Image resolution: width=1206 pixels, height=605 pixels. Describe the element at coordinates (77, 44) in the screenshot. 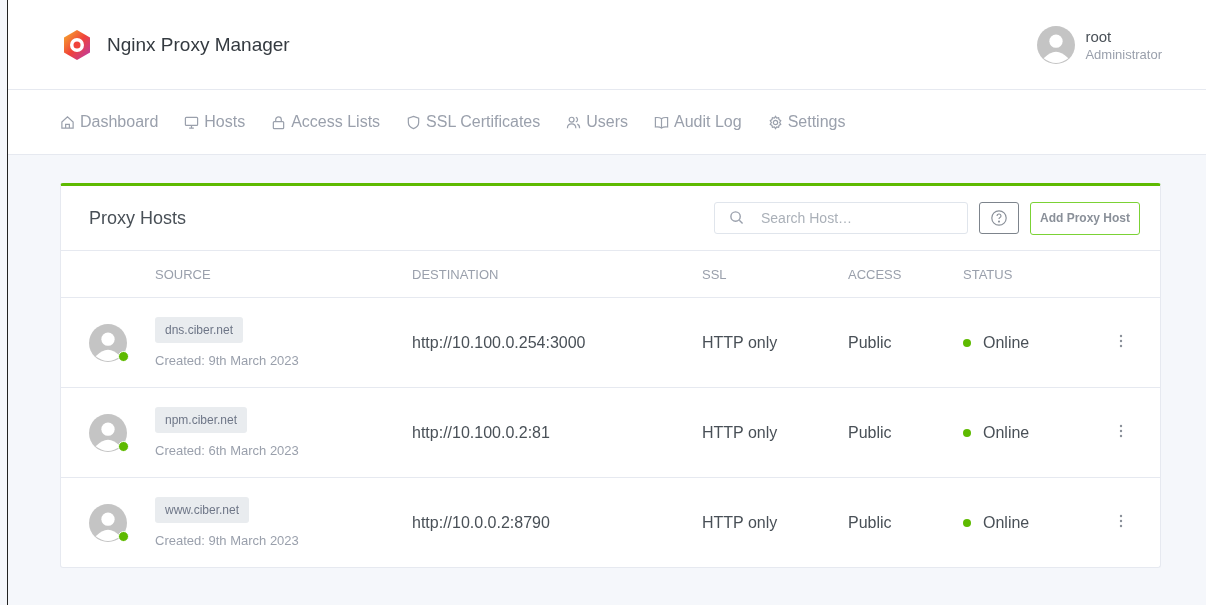

I see `logo-icon` at that location.